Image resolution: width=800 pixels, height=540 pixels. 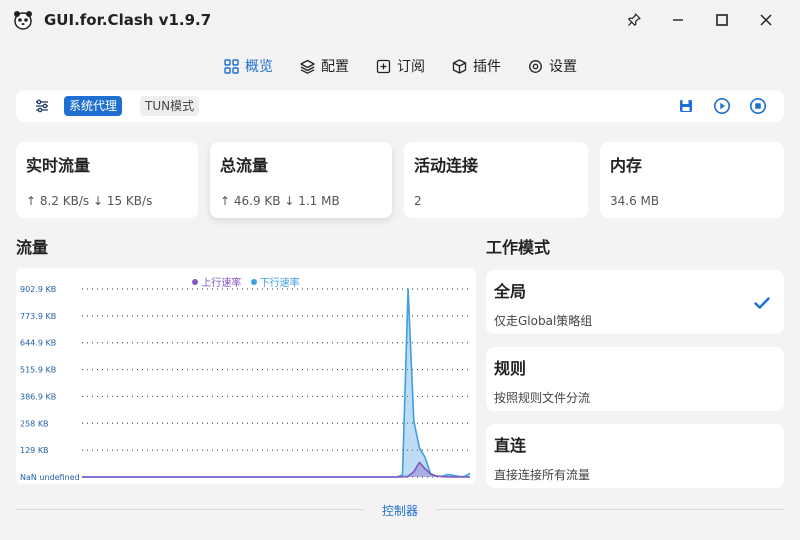 I want to click on check-icon, so click(x=762, y=303).